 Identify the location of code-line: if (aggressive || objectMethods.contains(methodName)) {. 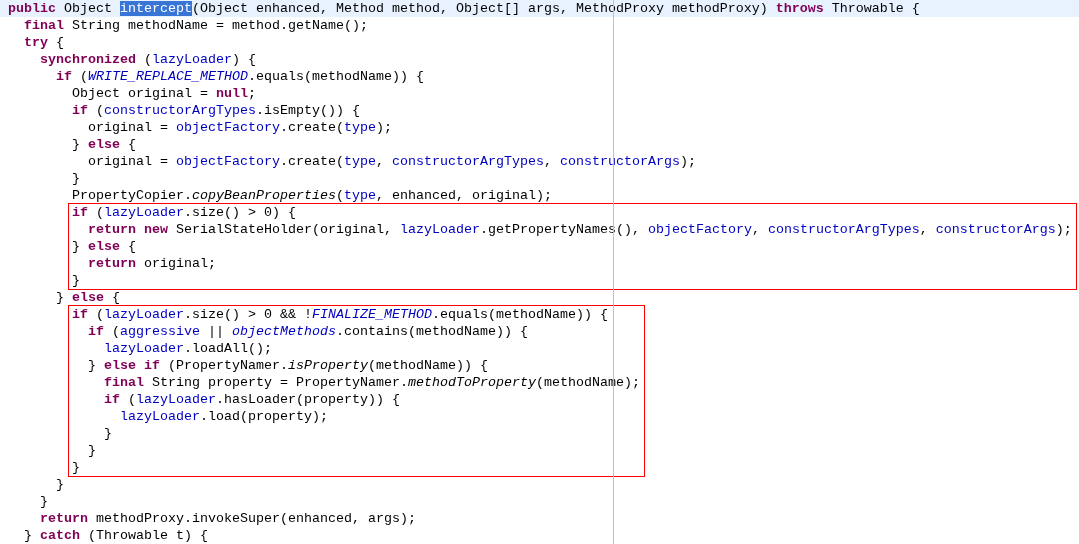
(308, 331).